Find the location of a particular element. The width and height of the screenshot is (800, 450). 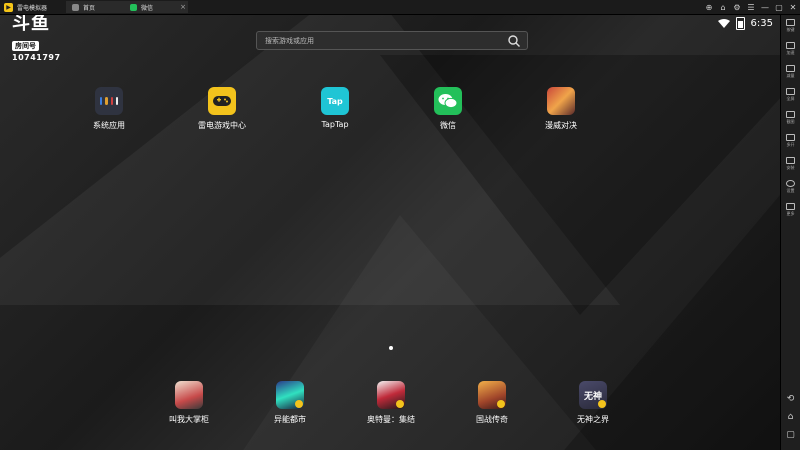

wifi-icon is located at coordinates (723, 23).